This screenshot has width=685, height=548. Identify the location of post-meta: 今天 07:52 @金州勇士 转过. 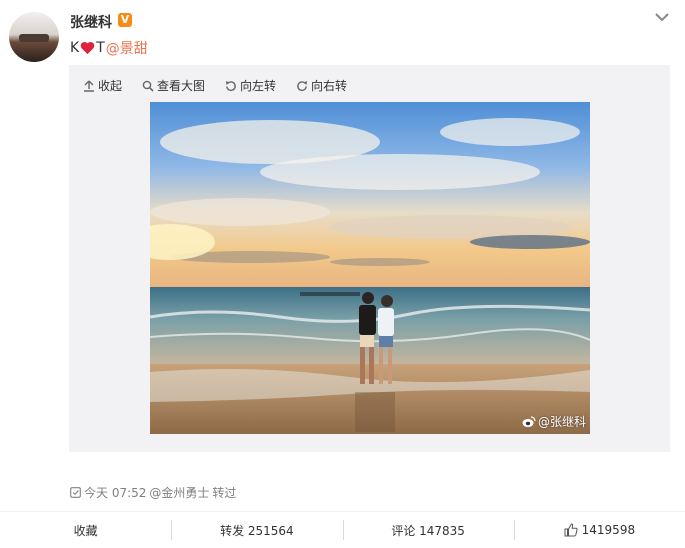
(153, 492).